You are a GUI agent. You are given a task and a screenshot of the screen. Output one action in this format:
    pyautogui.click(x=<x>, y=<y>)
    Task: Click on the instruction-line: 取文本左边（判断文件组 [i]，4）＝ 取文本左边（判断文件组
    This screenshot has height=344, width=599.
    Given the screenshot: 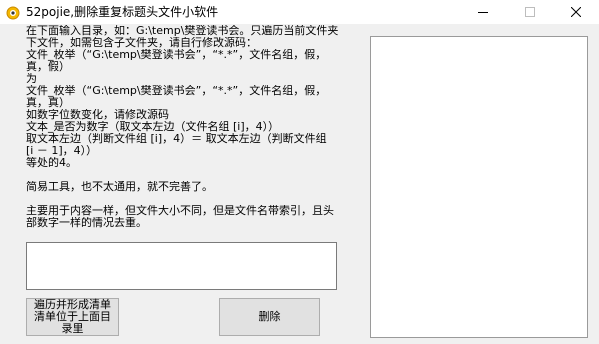 What is the action you would take?
    pyautogui.click(x=176, y=139)
    